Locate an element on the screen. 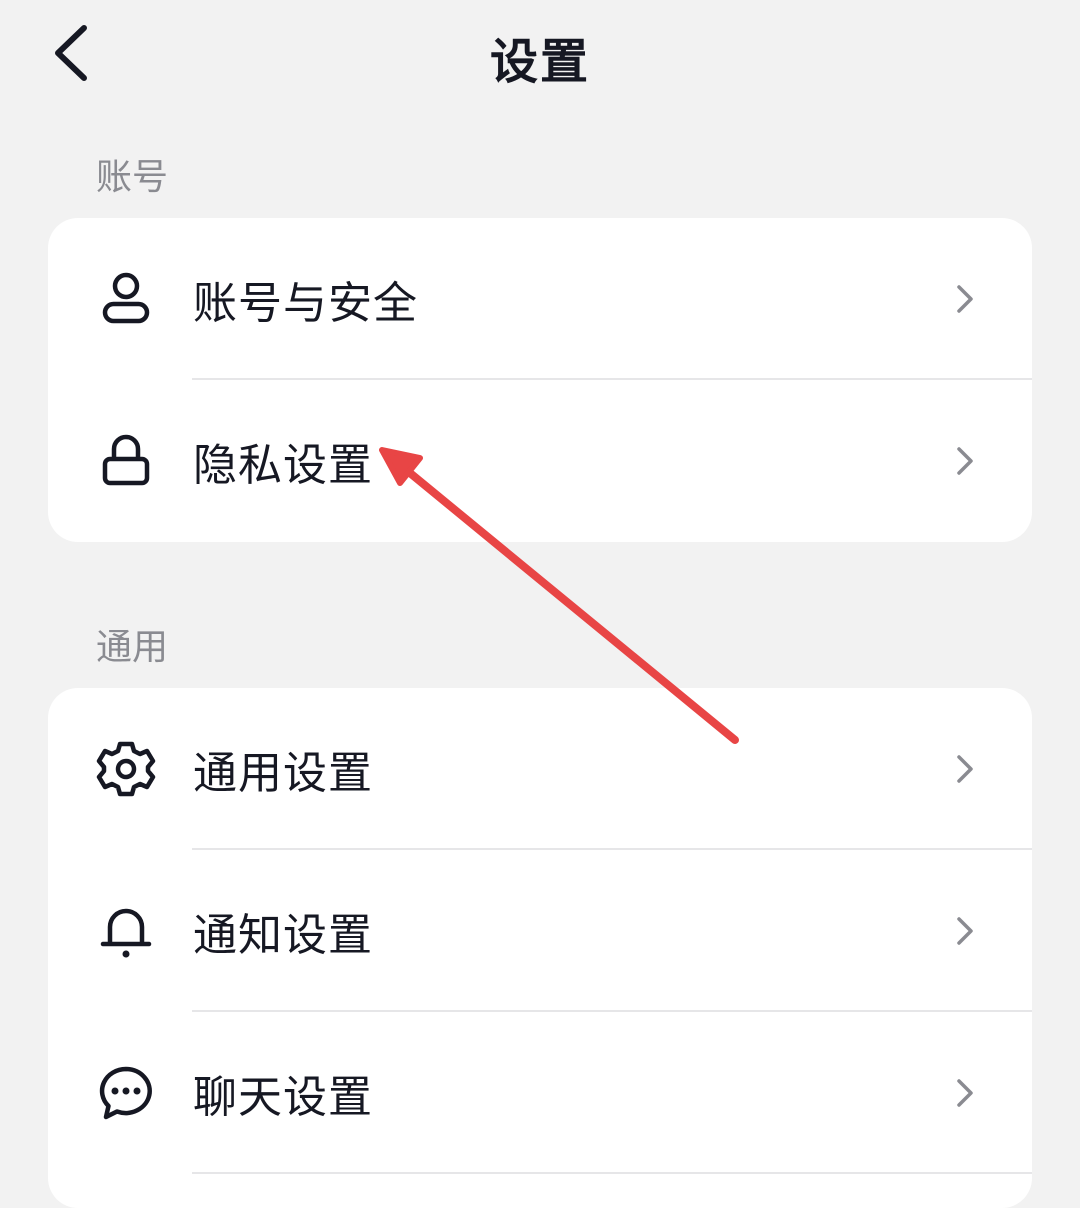  item-label: 账号与安全 is located at coordinates (305, 303).